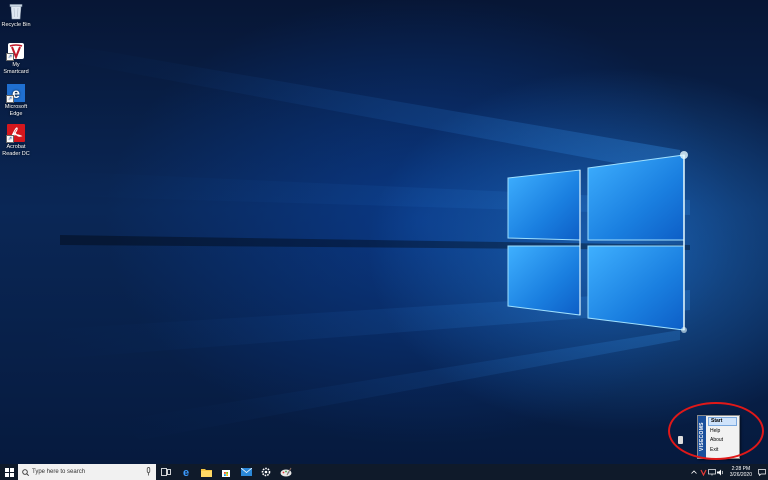  I want to click on action-center-button, so click(762, 472).